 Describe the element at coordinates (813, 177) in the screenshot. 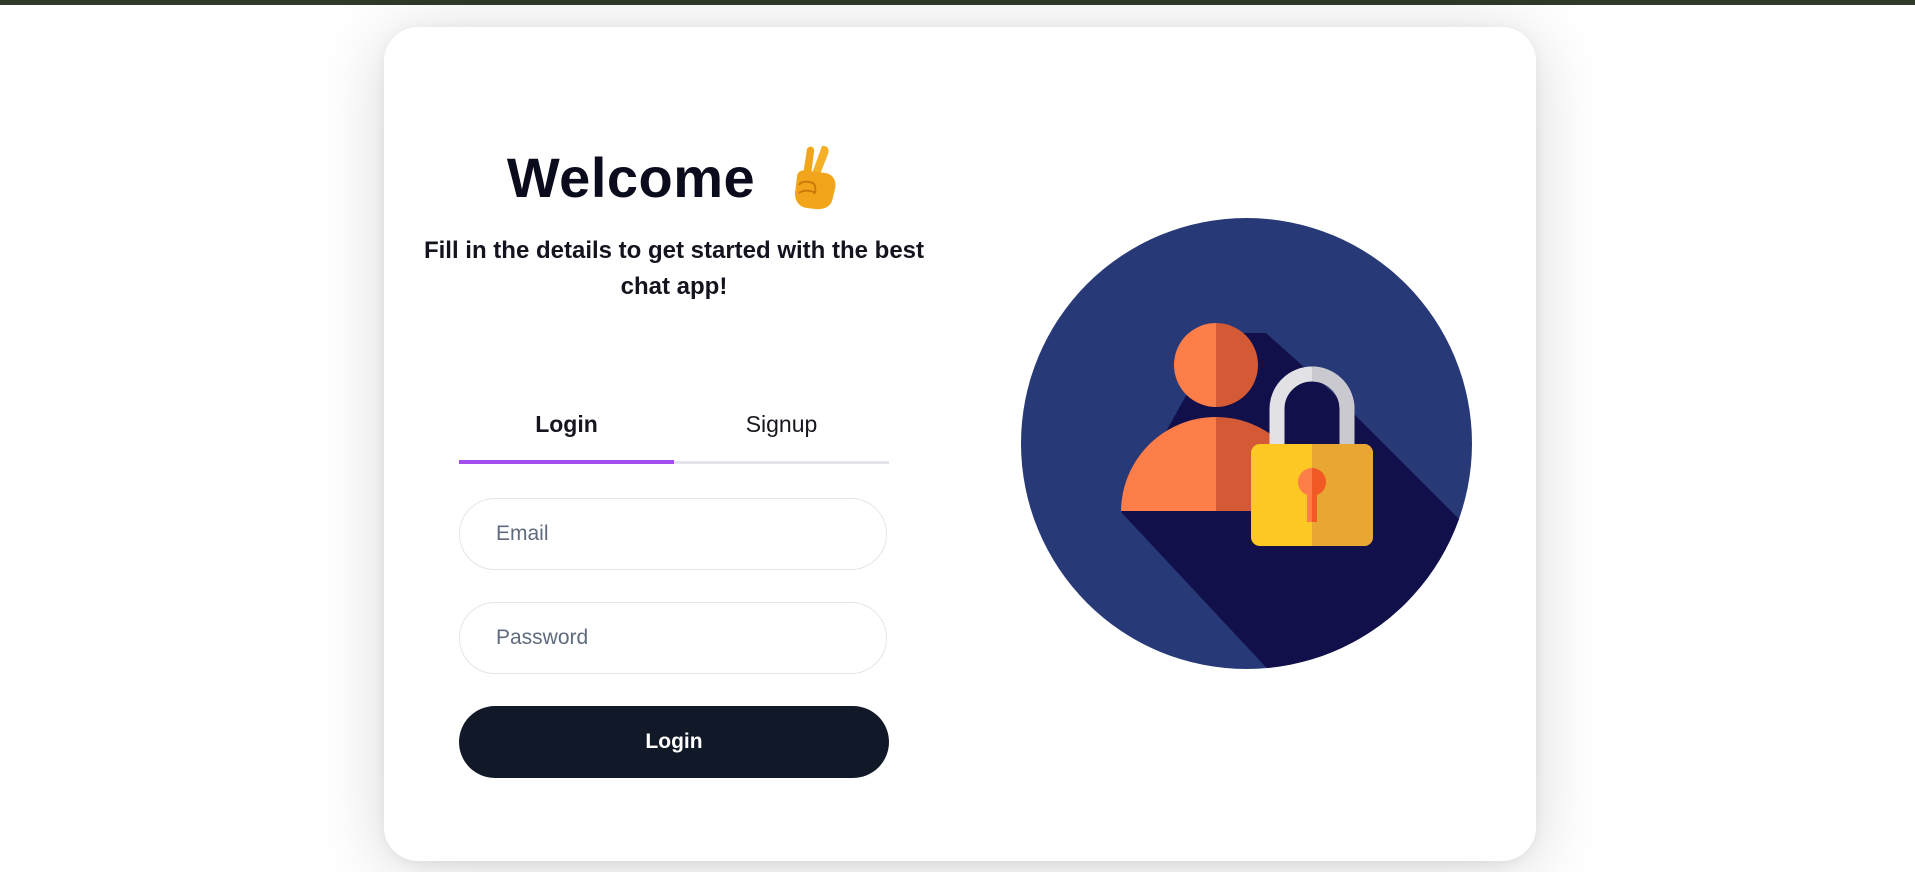

I see `victory-hand-icon` at that location.